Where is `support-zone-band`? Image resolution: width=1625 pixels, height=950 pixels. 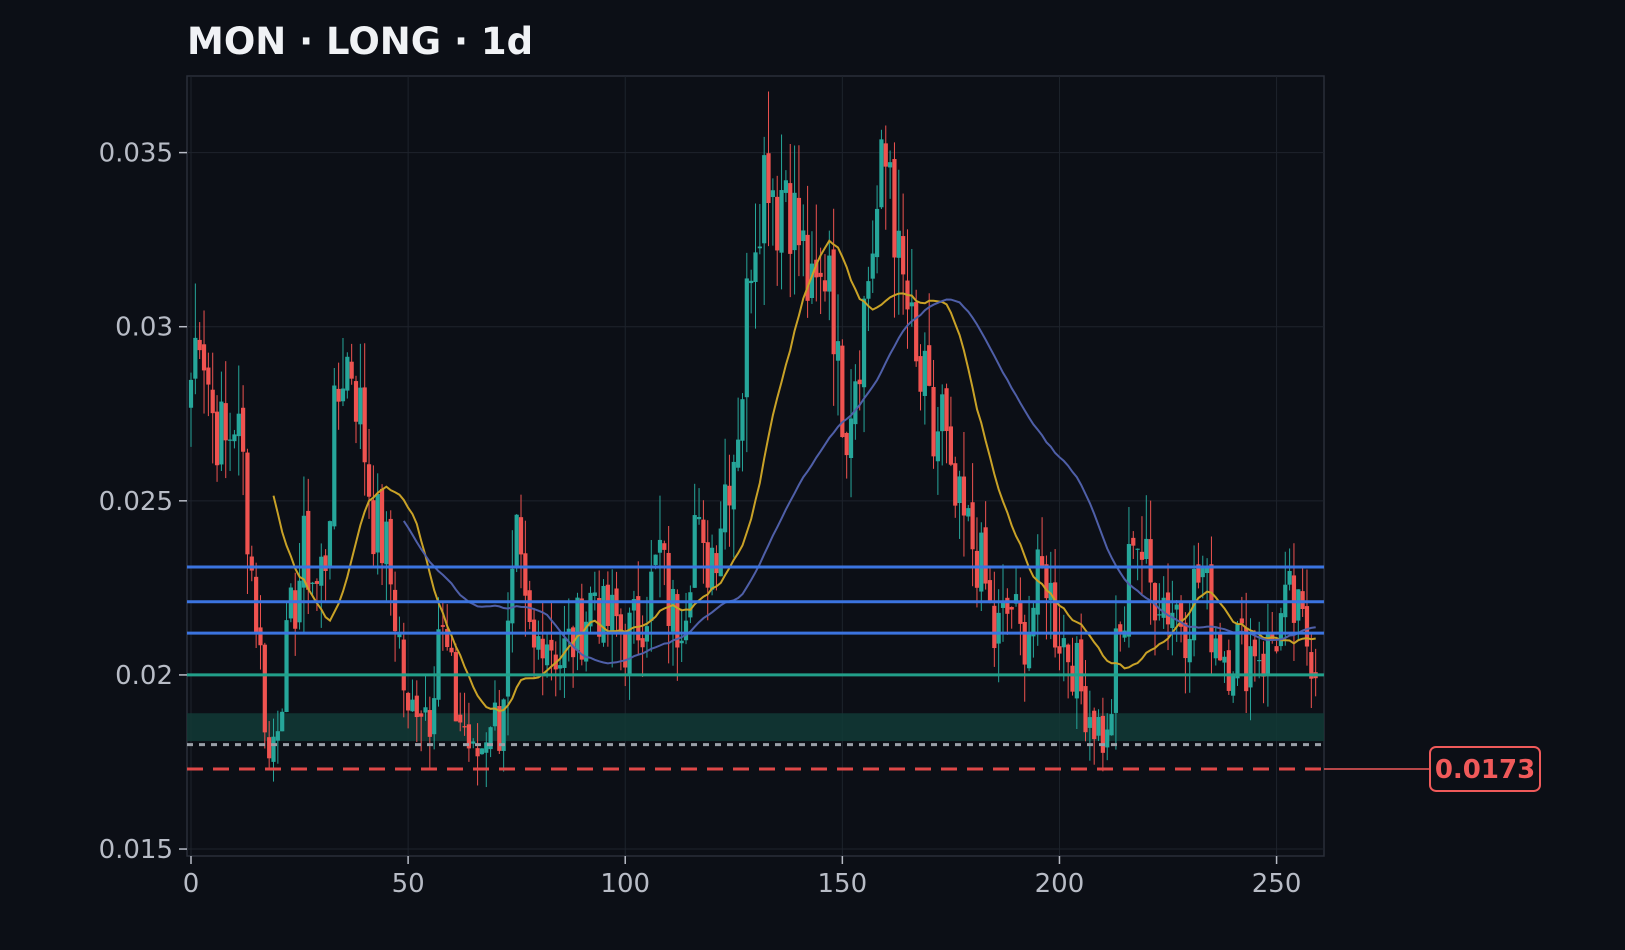
support-zone-band is located at coordinates (755, 727).